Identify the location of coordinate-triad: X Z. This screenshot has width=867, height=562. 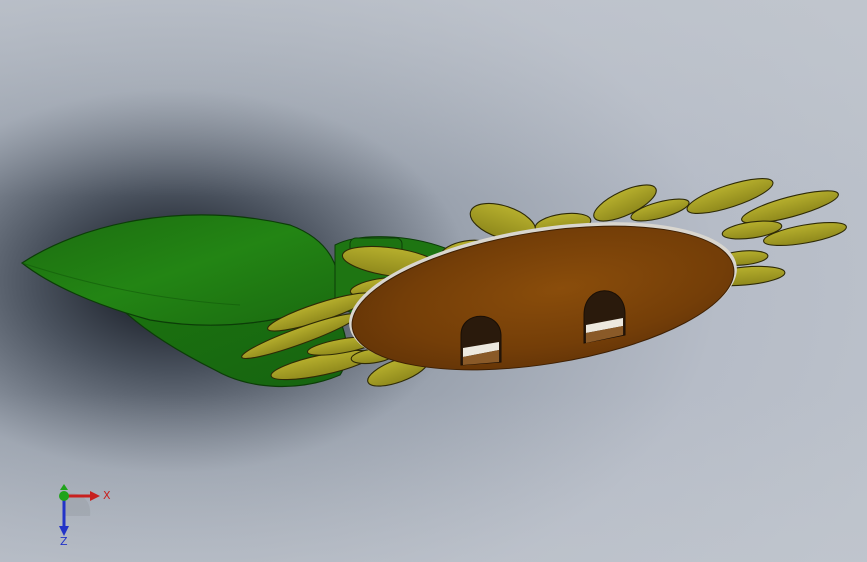
(85, 514).